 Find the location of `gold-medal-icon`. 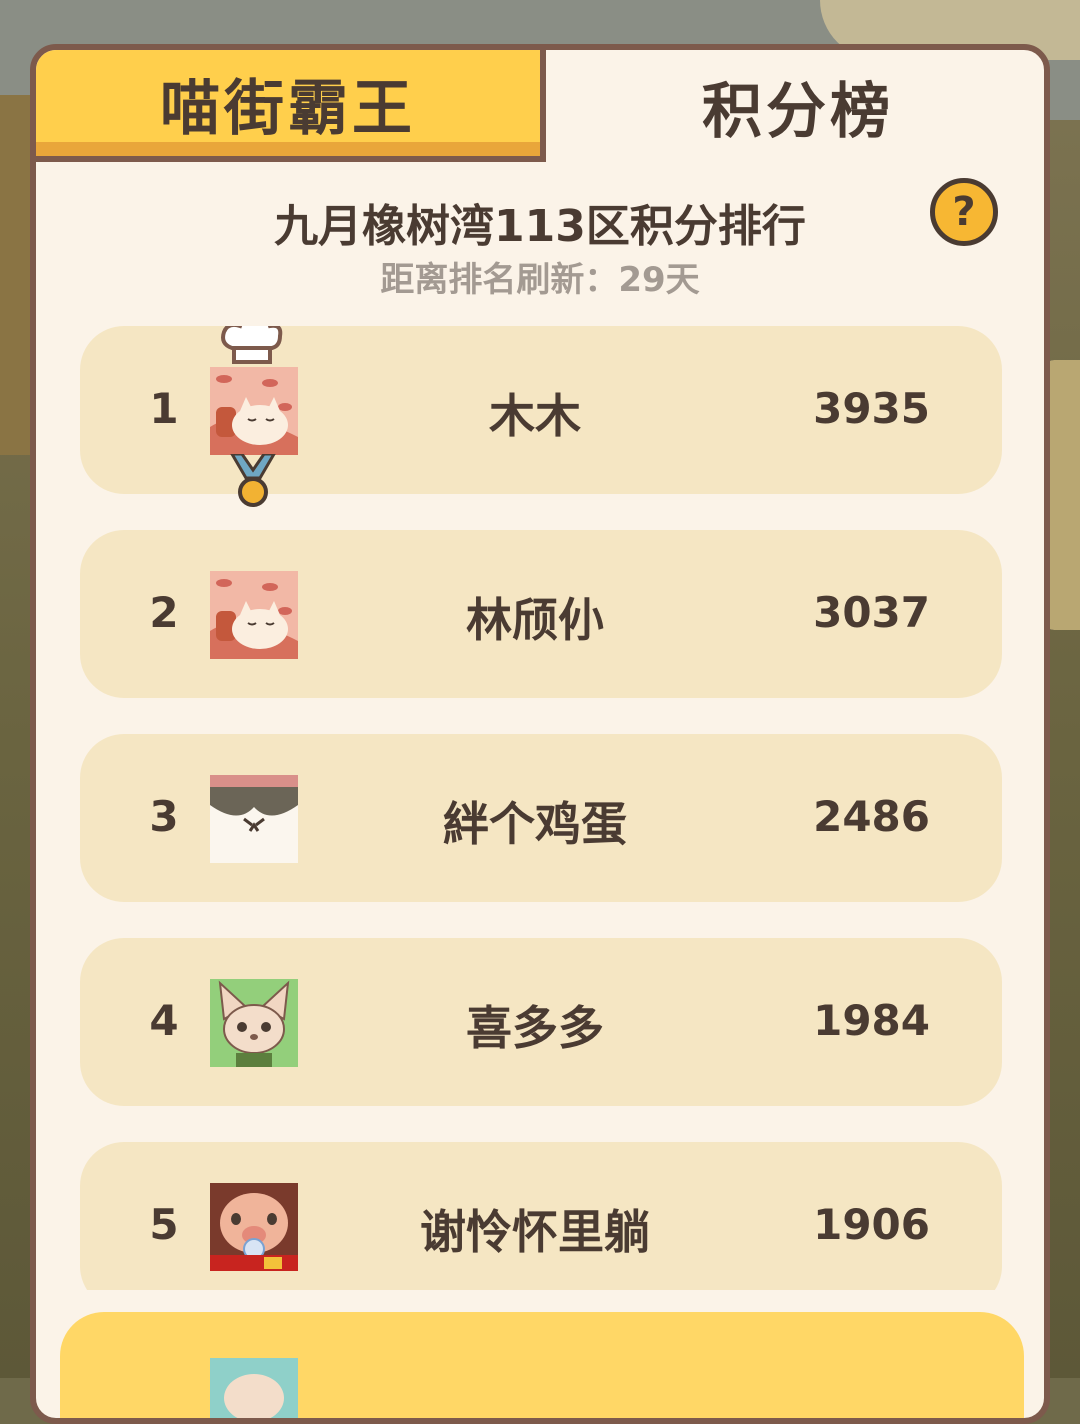

gold-medal-icon is located at coordinates (253, 480).